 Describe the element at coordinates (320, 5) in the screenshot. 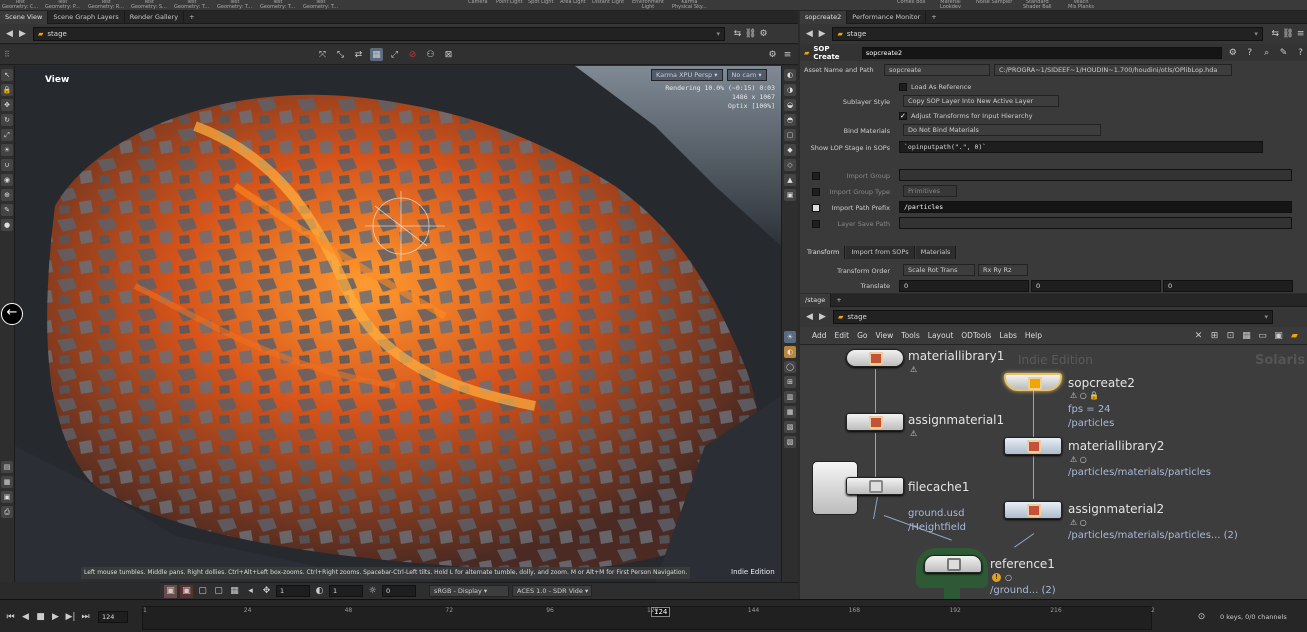

I see `shelf-tool: Test Geometry` at that location.